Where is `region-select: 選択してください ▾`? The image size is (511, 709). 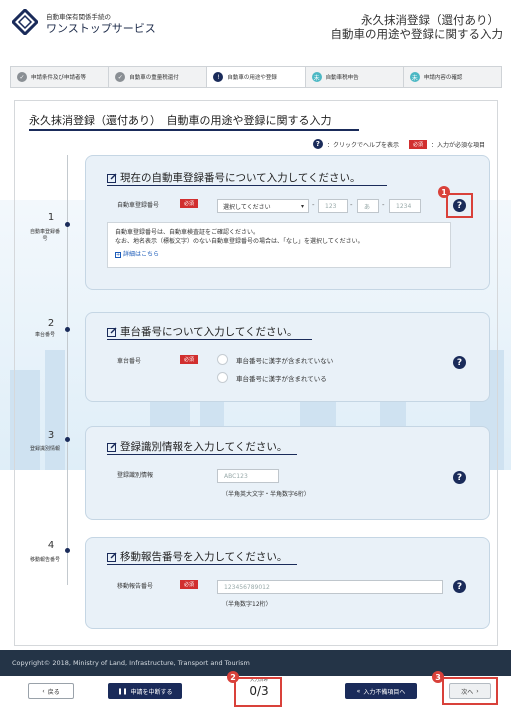 region-select: 選択してください ▾ is located at coordinates (263, 206).